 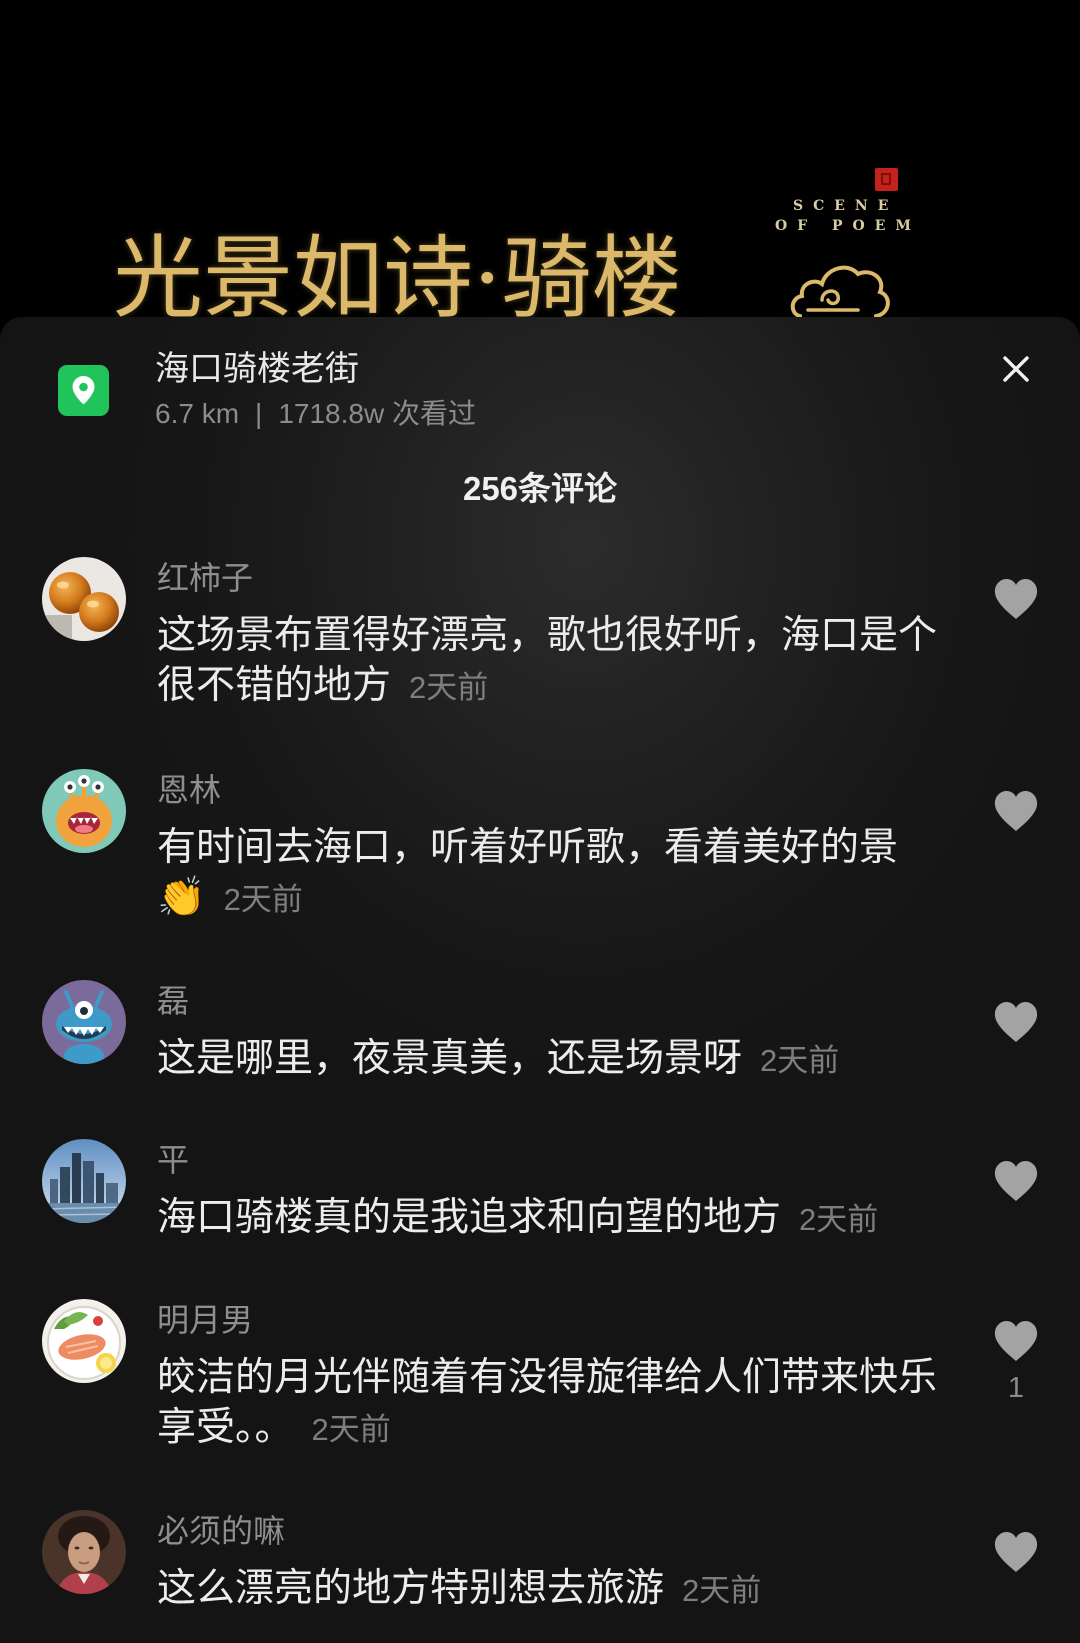 What do you see at coordinates (1016, 1388) in the screenshot?
I see `like-count: 1` at bounding box center [1016, 1388].